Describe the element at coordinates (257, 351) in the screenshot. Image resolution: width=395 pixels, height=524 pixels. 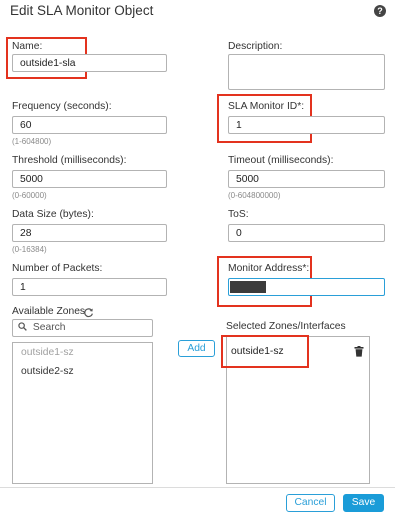
I see `selected-zone-item: outside1-sz` at that location.